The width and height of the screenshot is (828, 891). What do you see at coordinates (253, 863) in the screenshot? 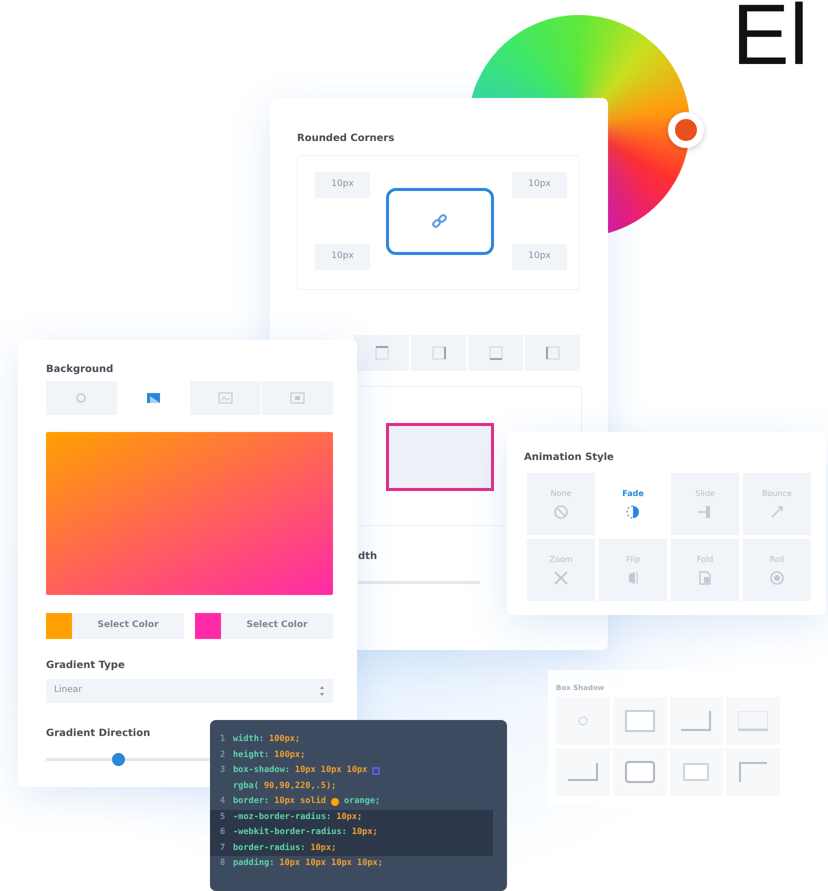
I see `code-token: padding:` at bounding box center [253, 863].